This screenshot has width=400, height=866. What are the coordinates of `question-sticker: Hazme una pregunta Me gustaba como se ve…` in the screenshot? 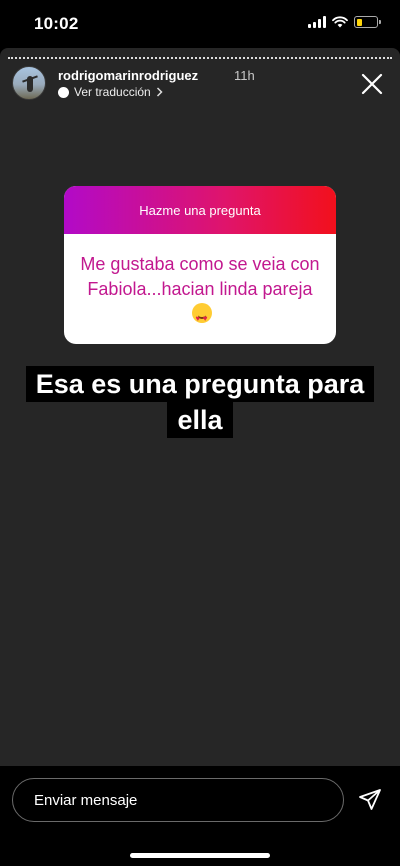 It's located at (200, 265).